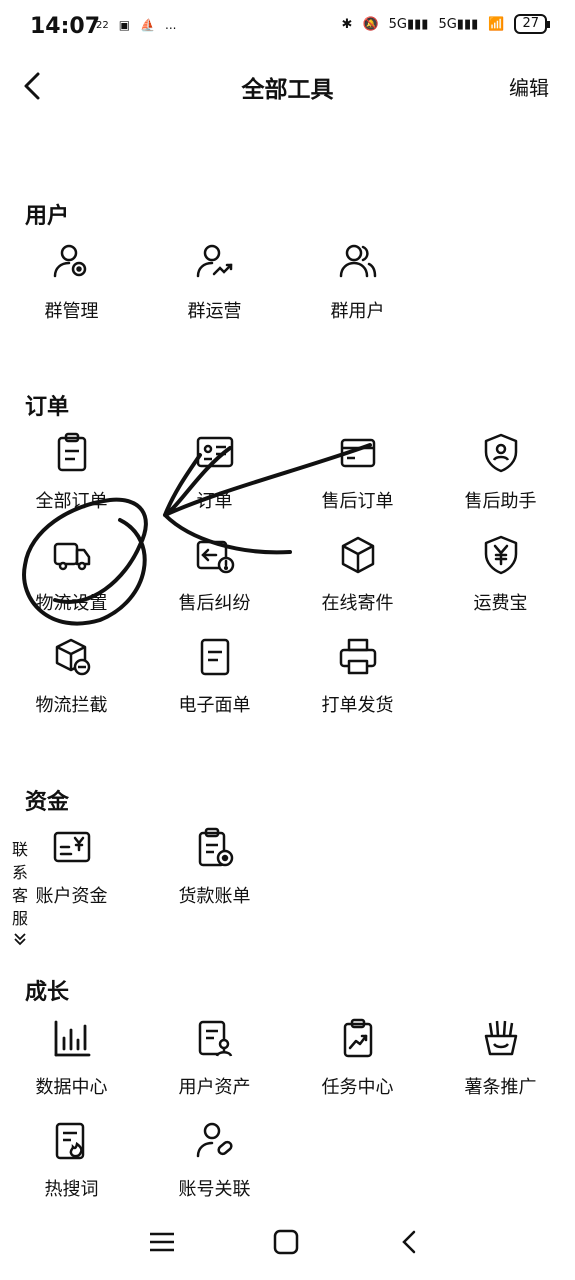 The image size is (575, 1280). What do you see at coordinates (287, 28) in the screenshot?
I see `status-bar: 14:07 22 ▣ ⛵ ... ✱ 🔕 5G▮▮▮ 5G▮▮▮ 📶 27` at bounding box center [287, 28].